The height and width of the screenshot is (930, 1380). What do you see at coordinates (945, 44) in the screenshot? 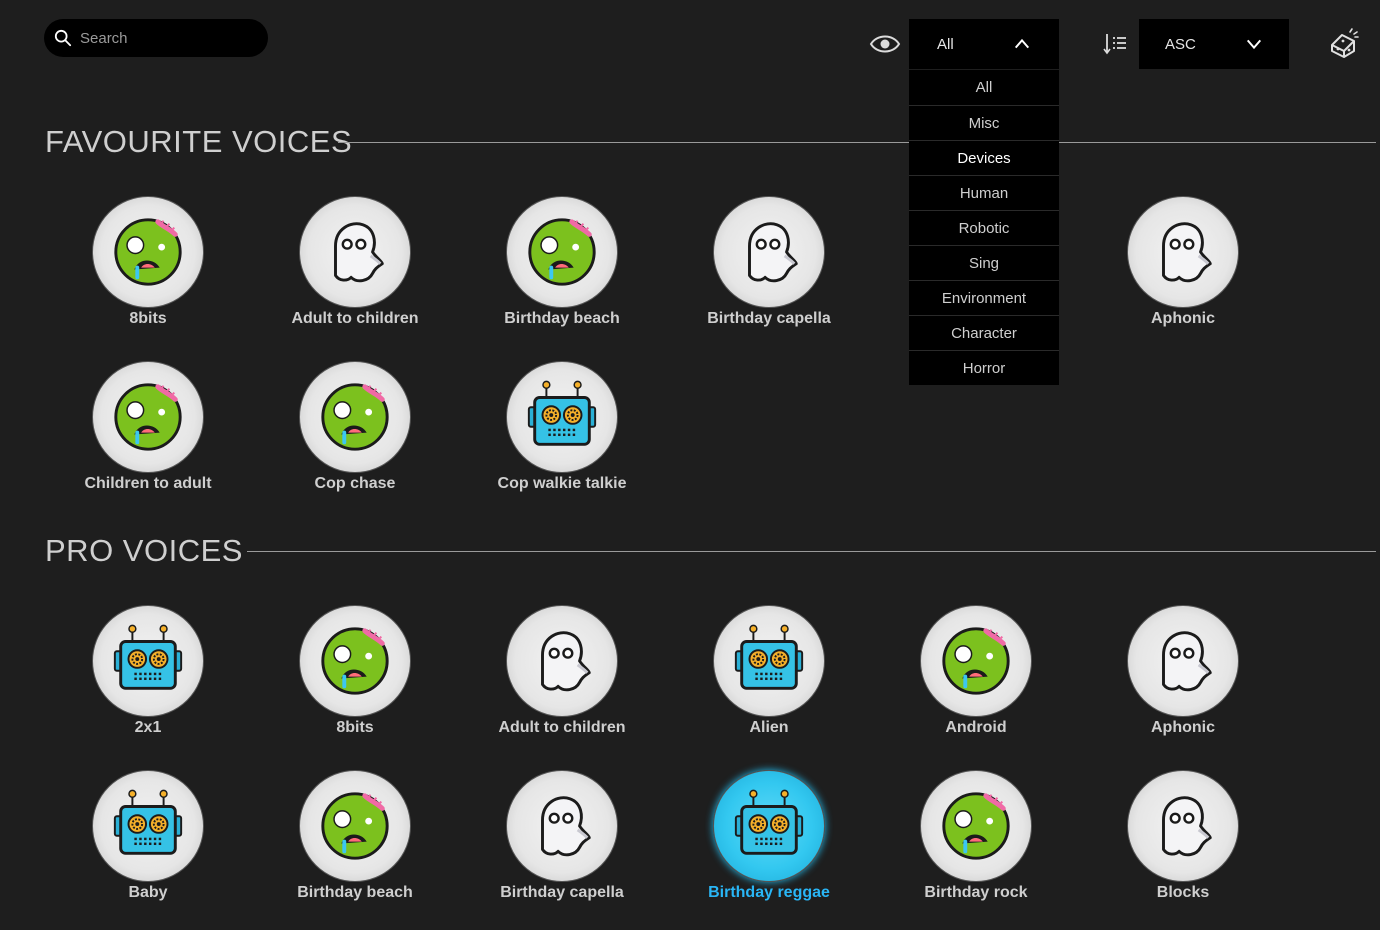
I see `category-filter-value: All` at bounding box center [945, 44].